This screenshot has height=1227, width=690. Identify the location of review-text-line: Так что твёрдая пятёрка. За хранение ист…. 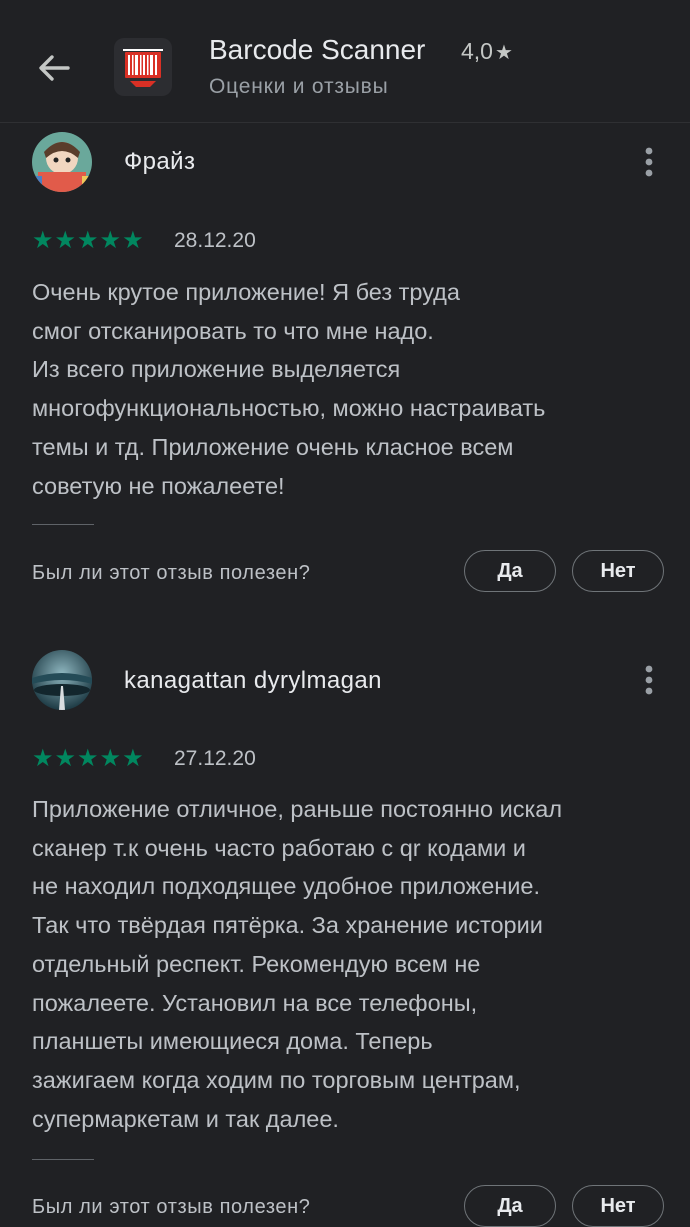
(287, 925).